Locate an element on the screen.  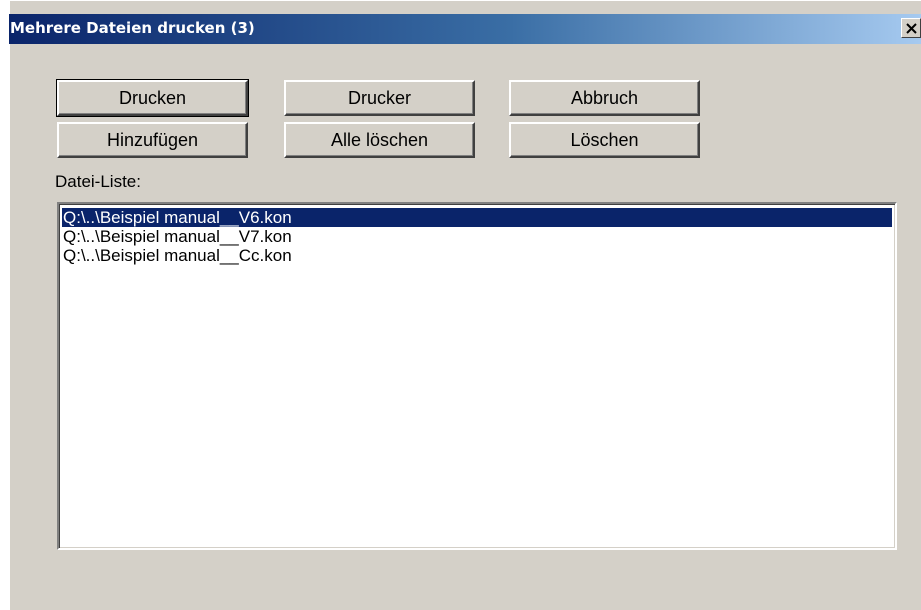
close-button is located at coordinates (911, 28).